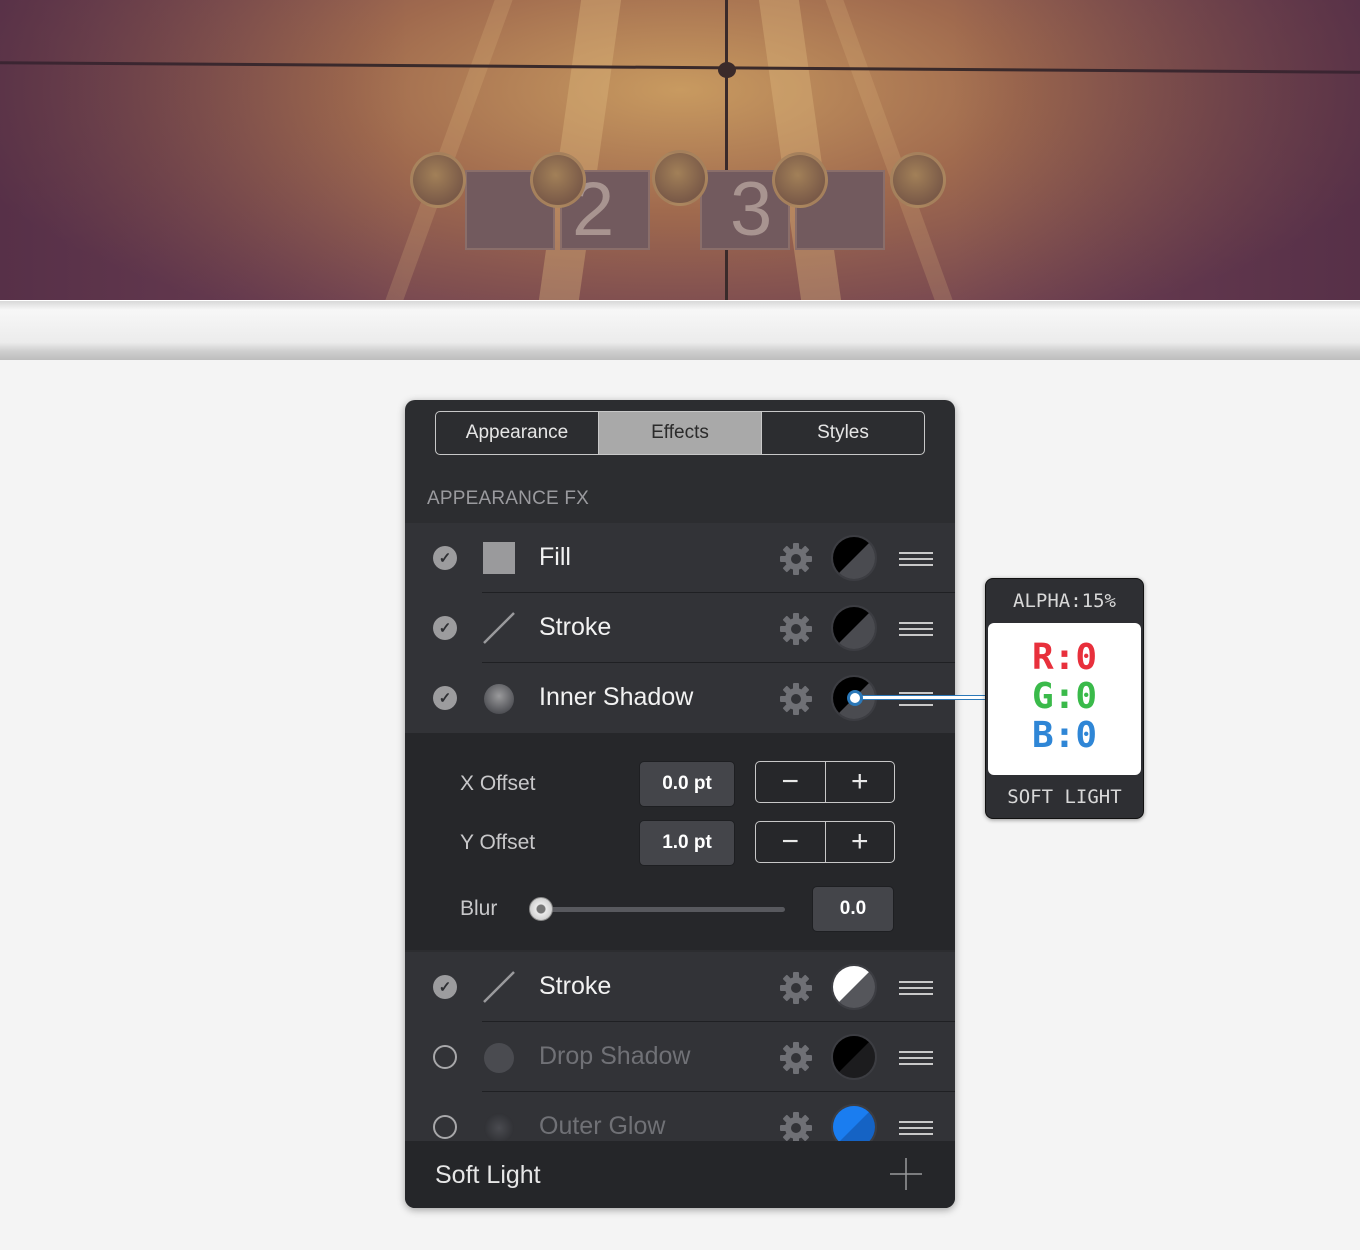  I want to click on effect-row-fill: ✓ Fill, so click(680, 558).